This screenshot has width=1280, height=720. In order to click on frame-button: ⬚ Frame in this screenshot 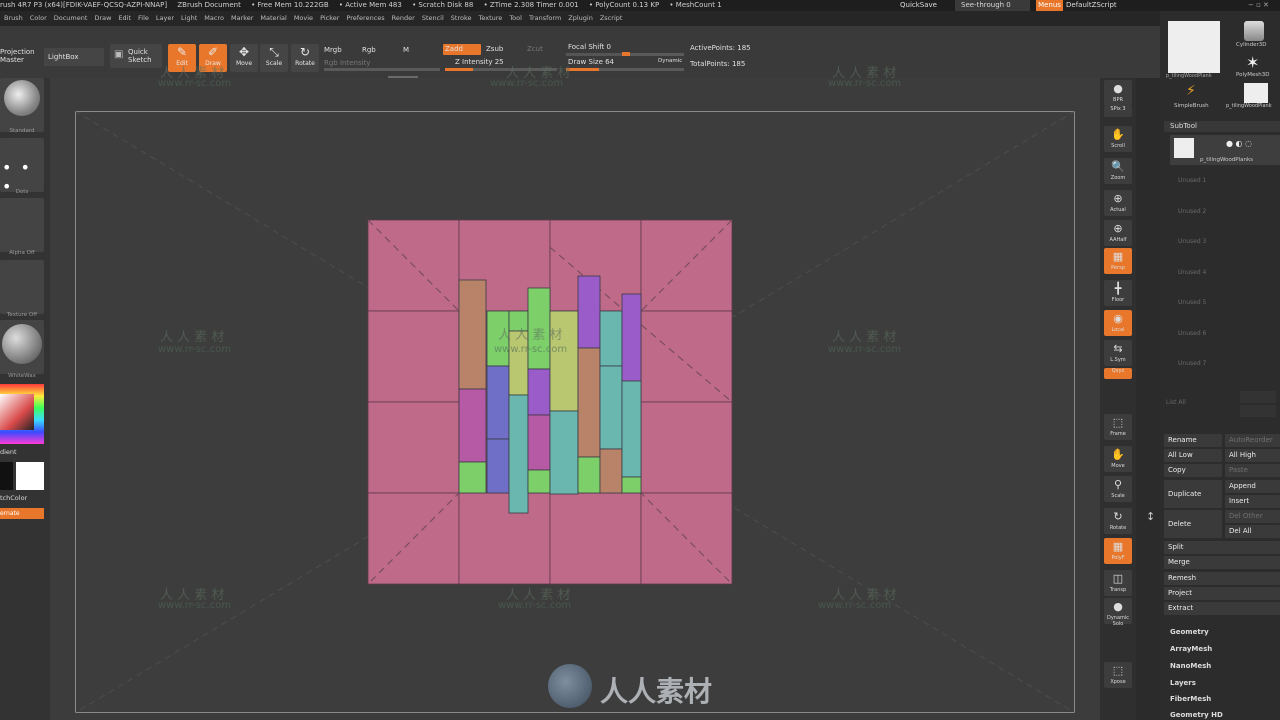, I will do `click(1118, 427)`.